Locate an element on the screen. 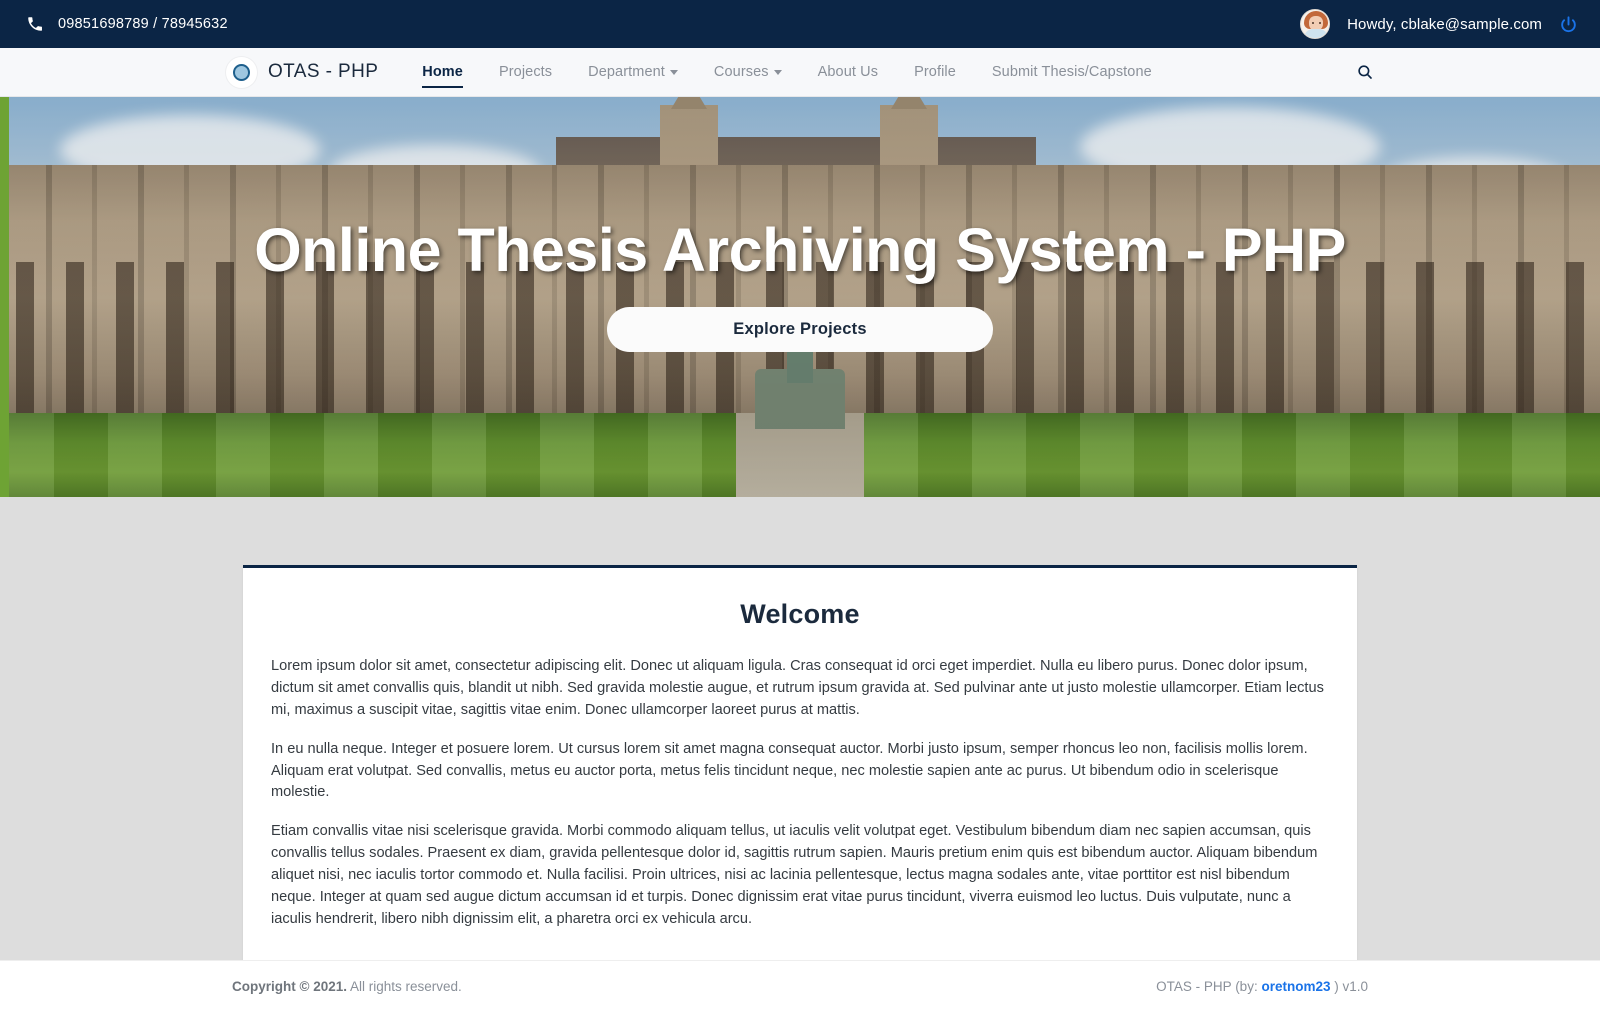  nav-item-label: Courses is located at coordinates (741, 72).